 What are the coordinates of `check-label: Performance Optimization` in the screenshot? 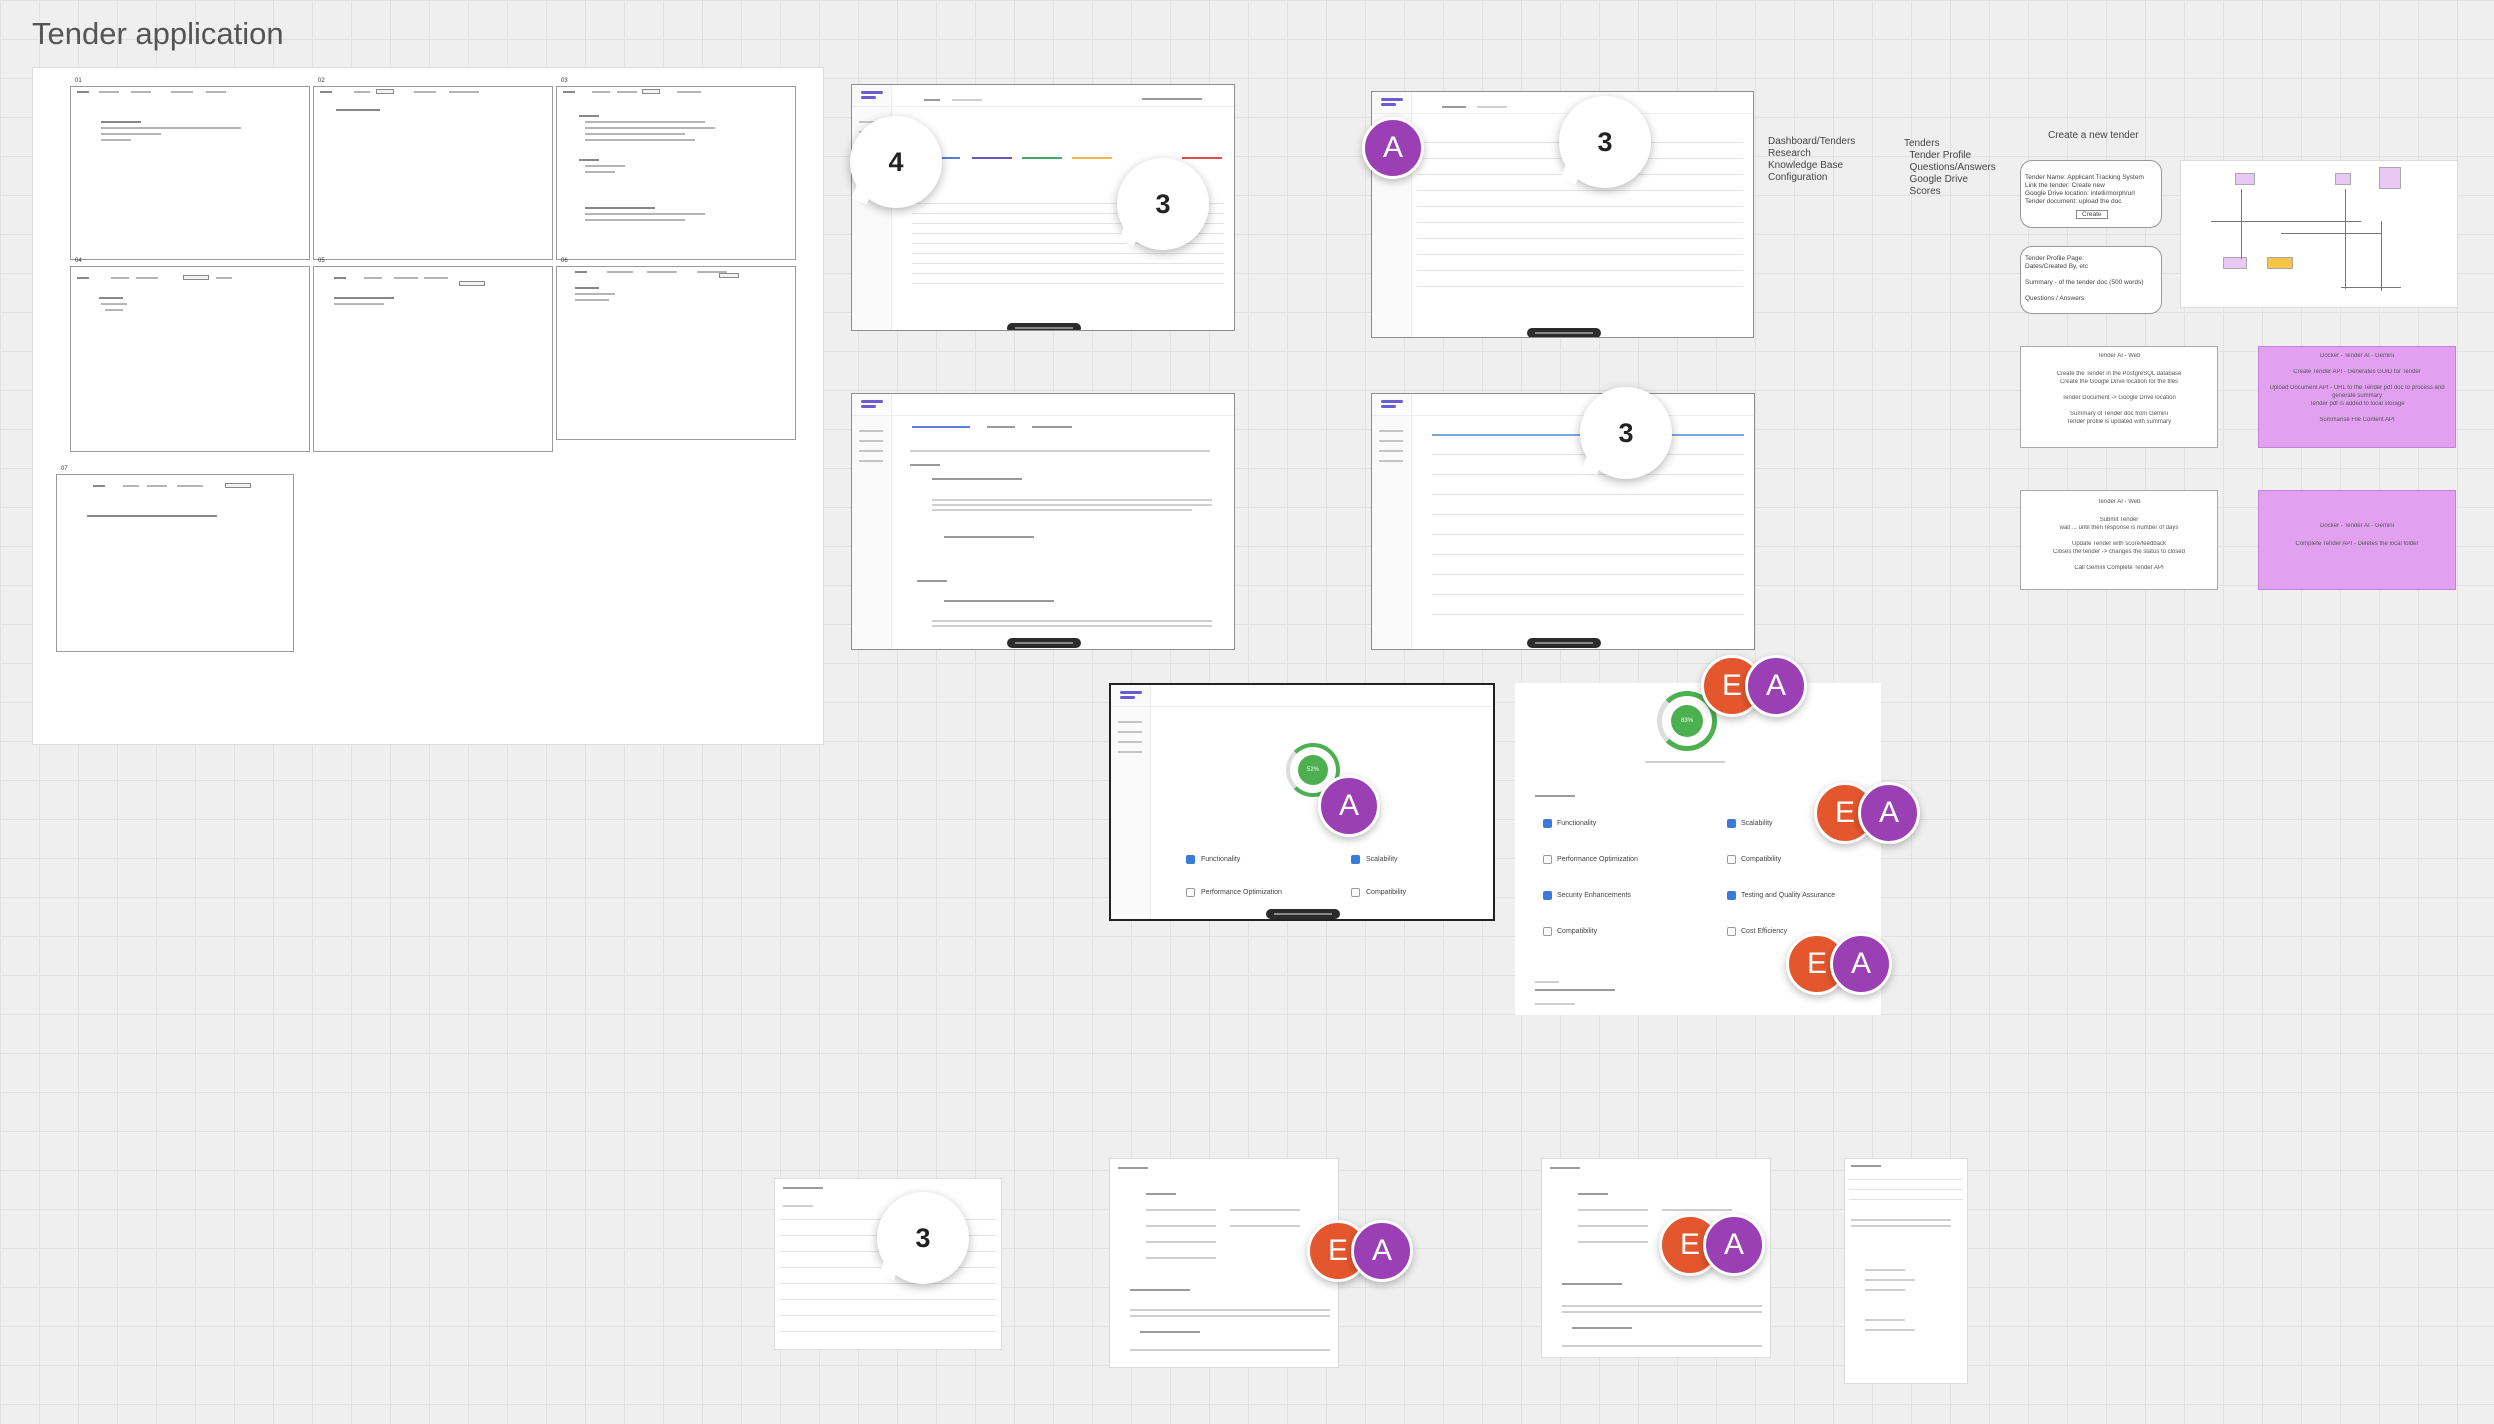 It's located at (1241, 892).